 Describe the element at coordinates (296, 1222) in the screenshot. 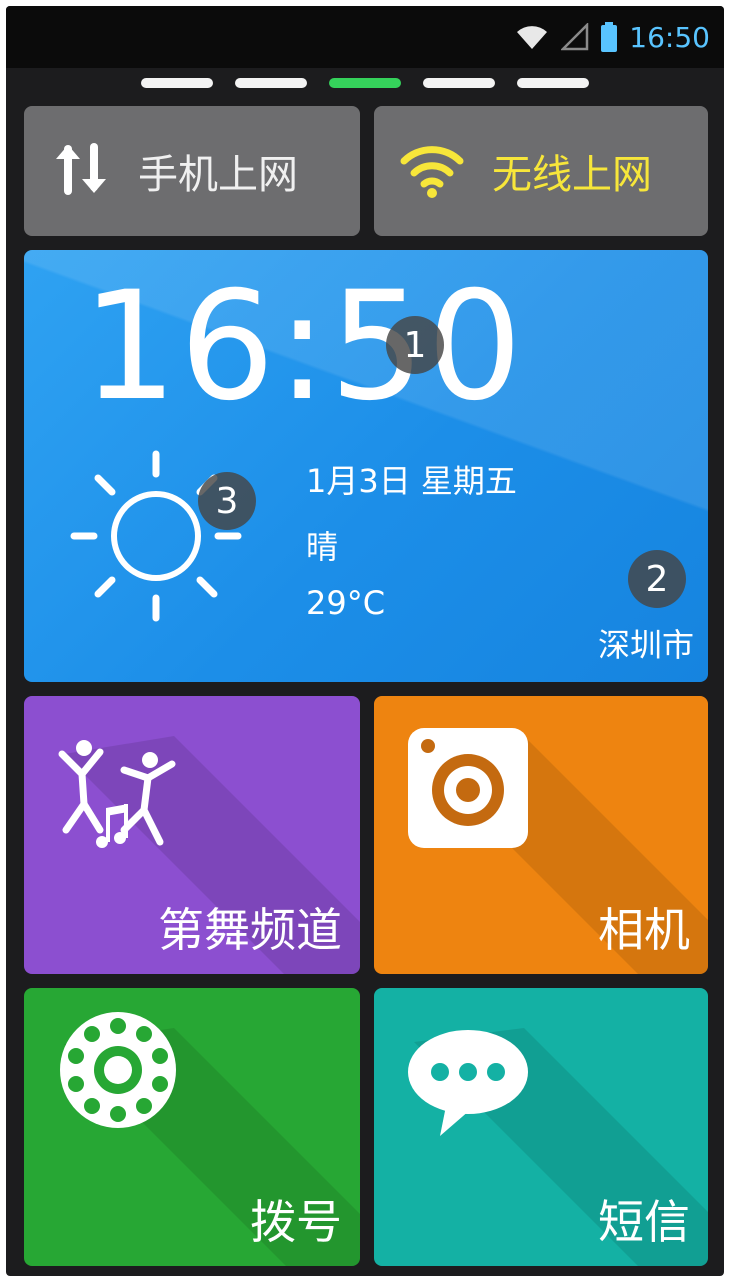

I see `app-label: 拨号` at that location.